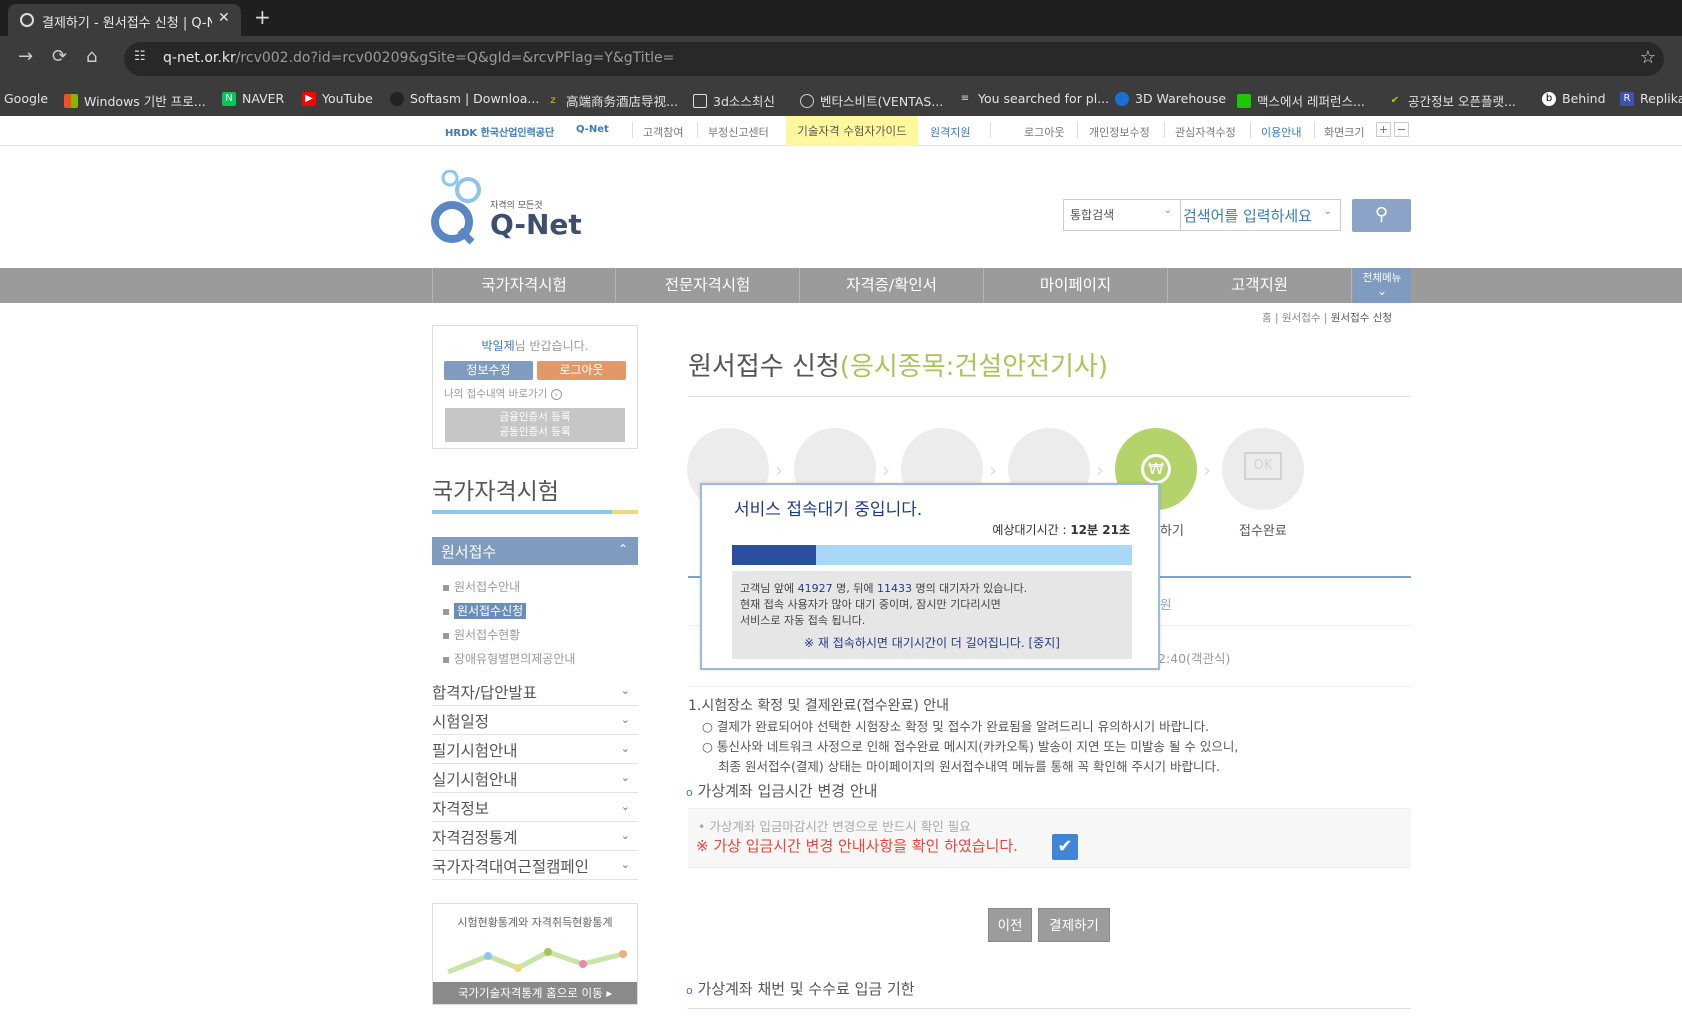  What do you see at coordinates (1382, 285) in the screenshot?
I see `all-menu-button: 전체메뉴 ⌄` at bounding box center [1382, 285].